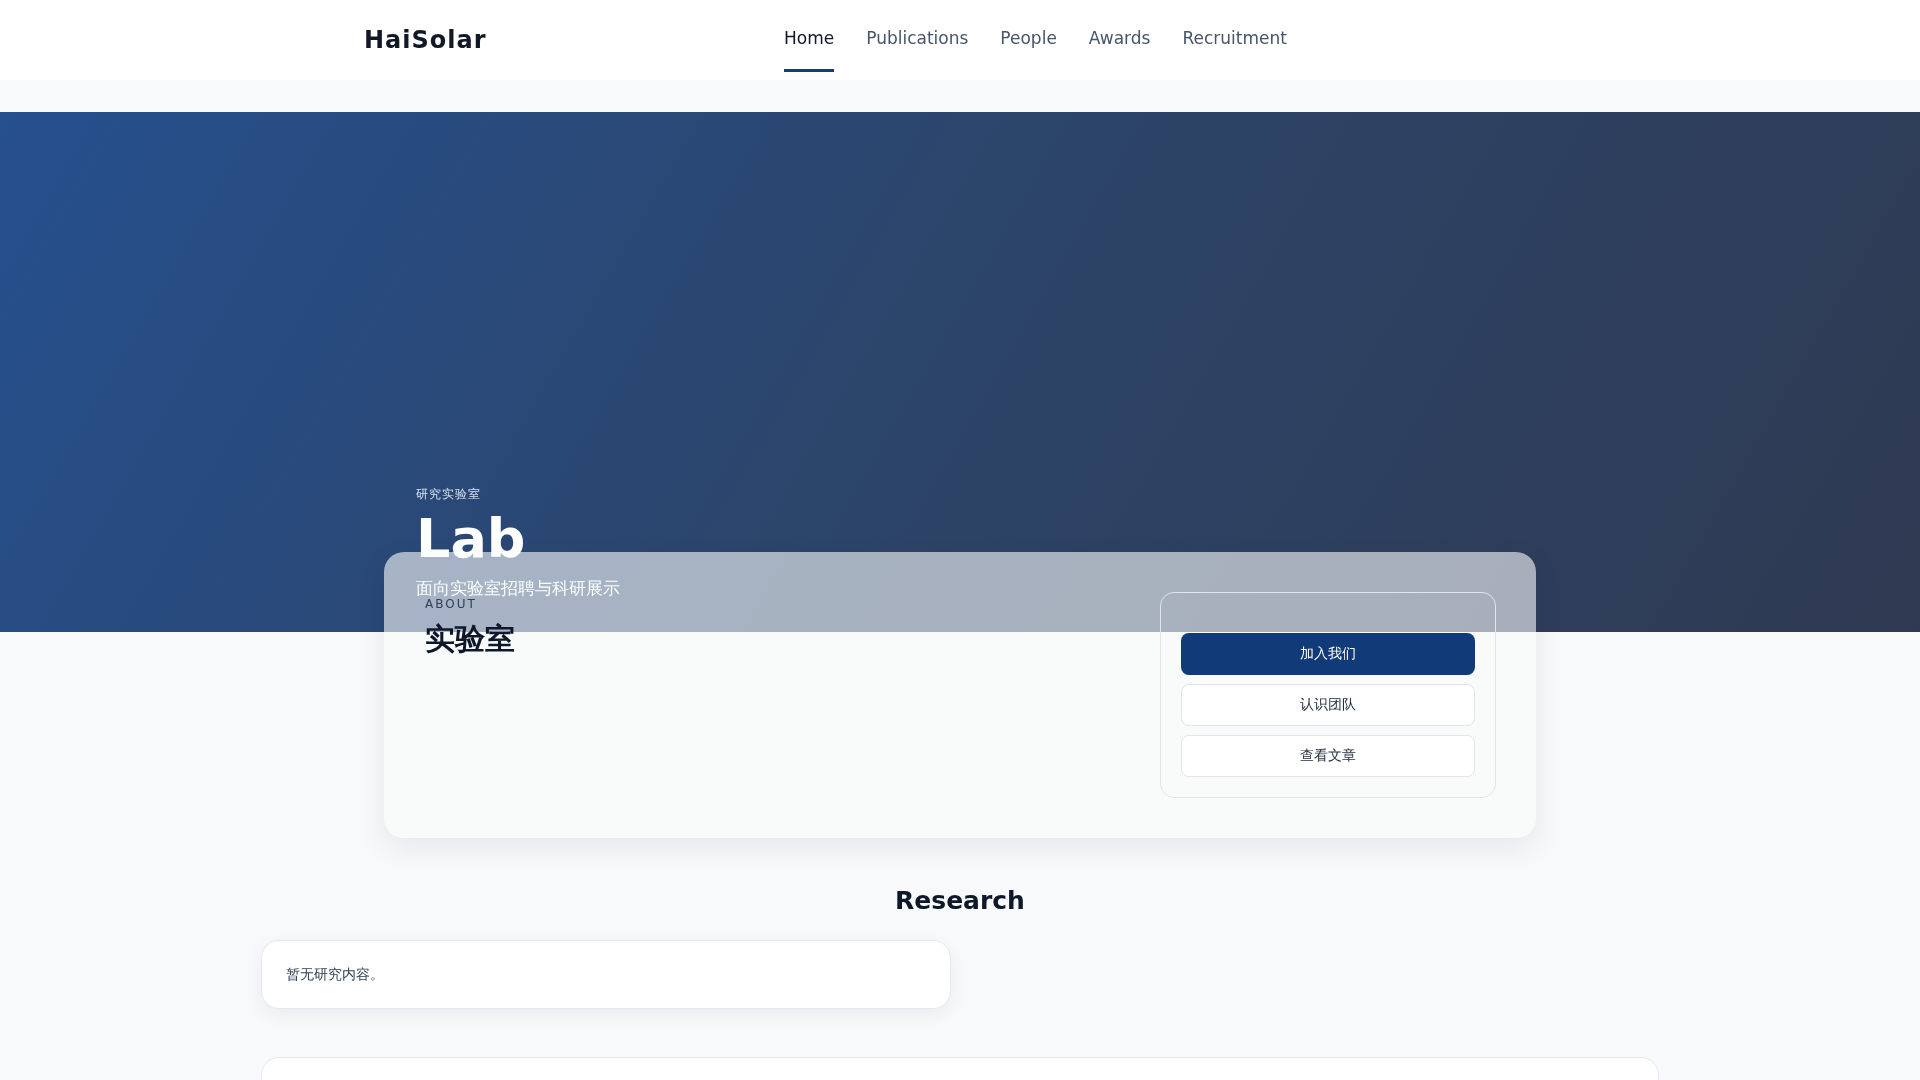  What do you see at coordinates (1328, 756) in the screenshot?
I see `secondary-button: 查看文章` at bounding box center [1328, 756].